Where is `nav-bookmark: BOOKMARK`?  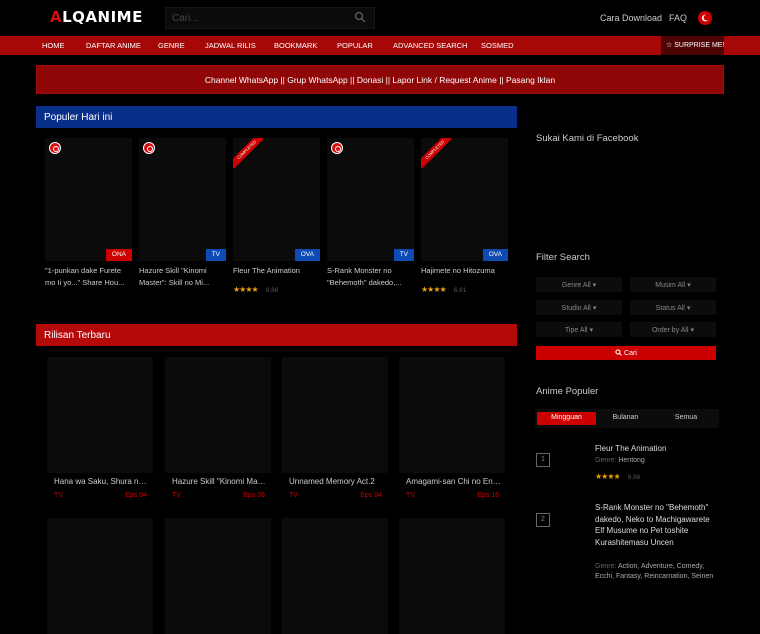
nav-bookmark: BOOKMARK is located at coordinates (295, 45).